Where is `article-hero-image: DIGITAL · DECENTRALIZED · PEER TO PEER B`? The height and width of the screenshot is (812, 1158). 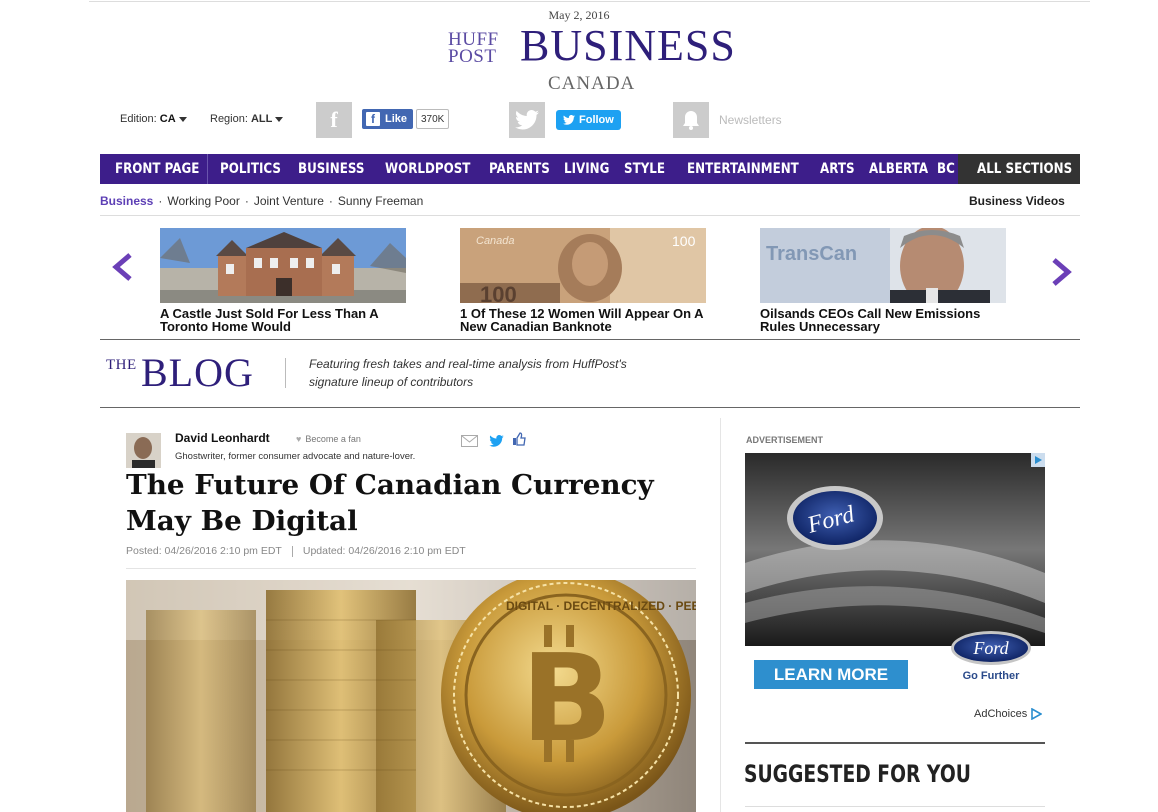
article-hero-image: DIGITAL · DECENTRALIZED · PEER TO PEER B is located at coordinates (411, 696).